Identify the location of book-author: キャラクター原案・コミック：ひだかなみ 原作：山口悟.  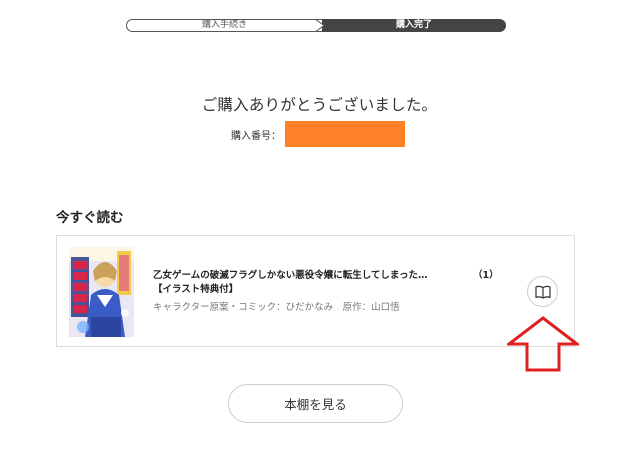
(276, 307).